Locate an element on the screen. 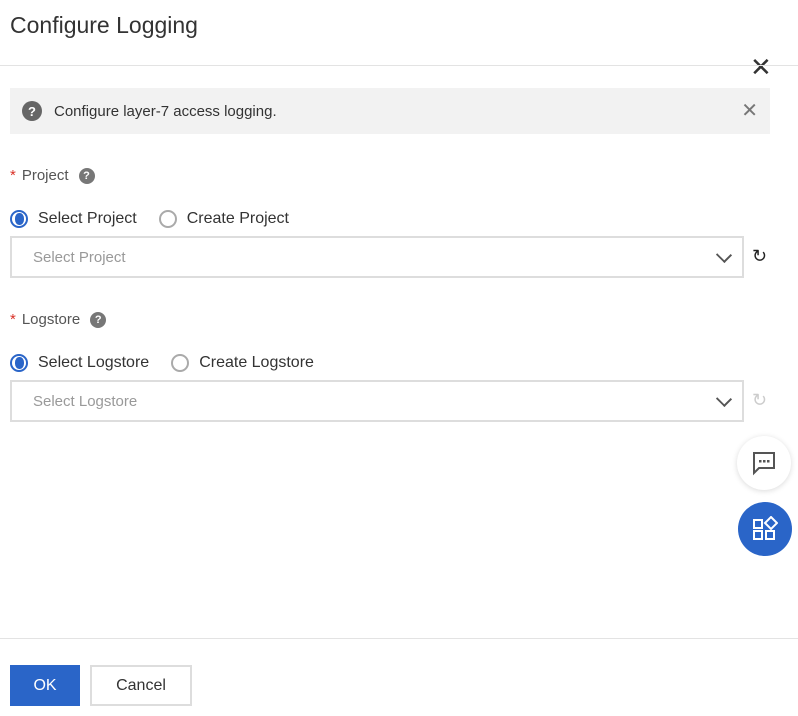 Image resolution: width=798 pixels, height=716 pixels. chat-button is located at coordinates (764, 463).